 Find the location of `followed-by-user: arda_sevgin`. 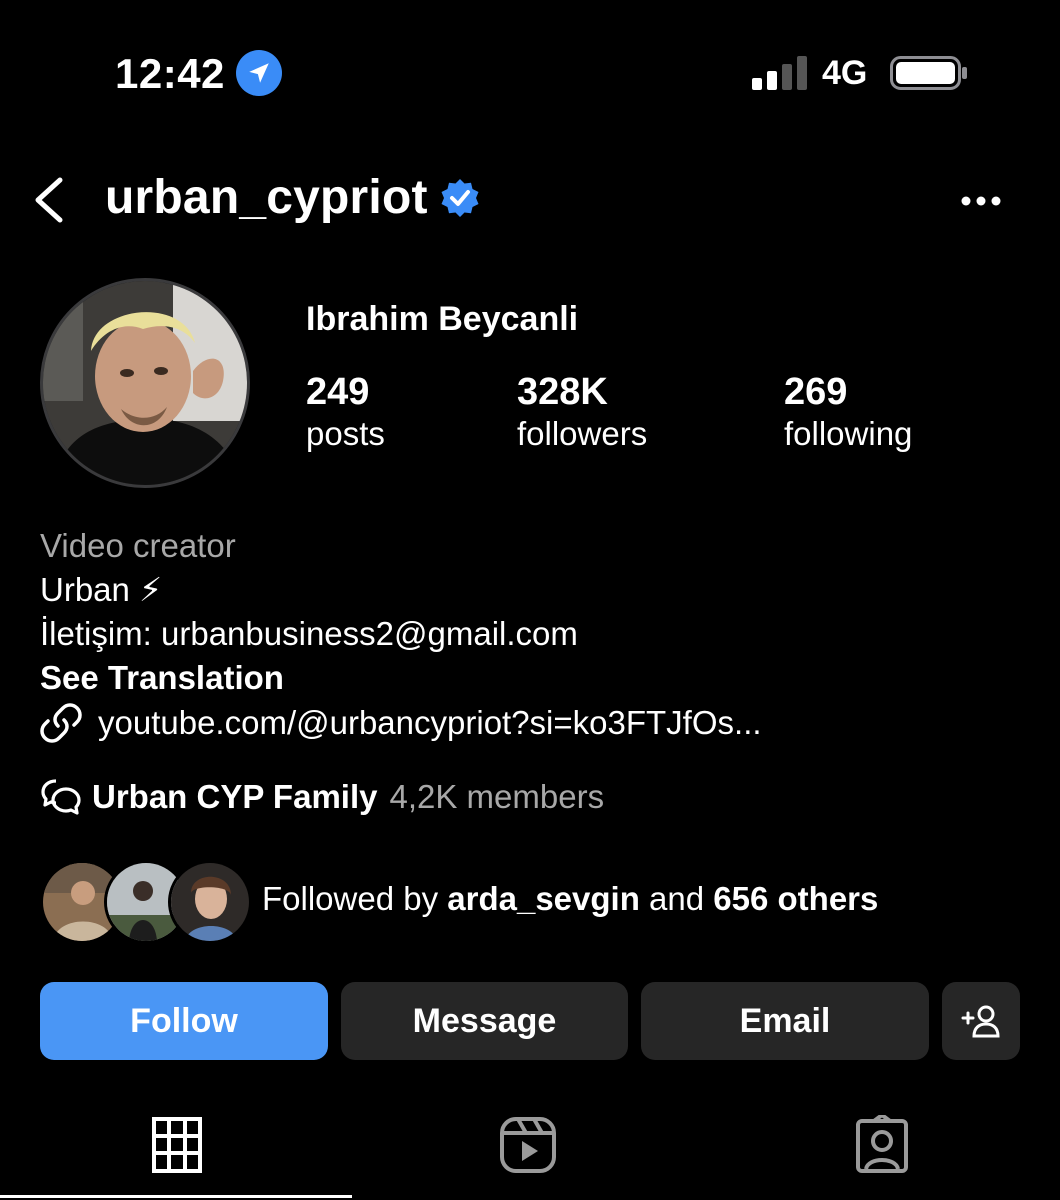

followed-by-user: arda_sevgin is located at coordinates (543, 898).